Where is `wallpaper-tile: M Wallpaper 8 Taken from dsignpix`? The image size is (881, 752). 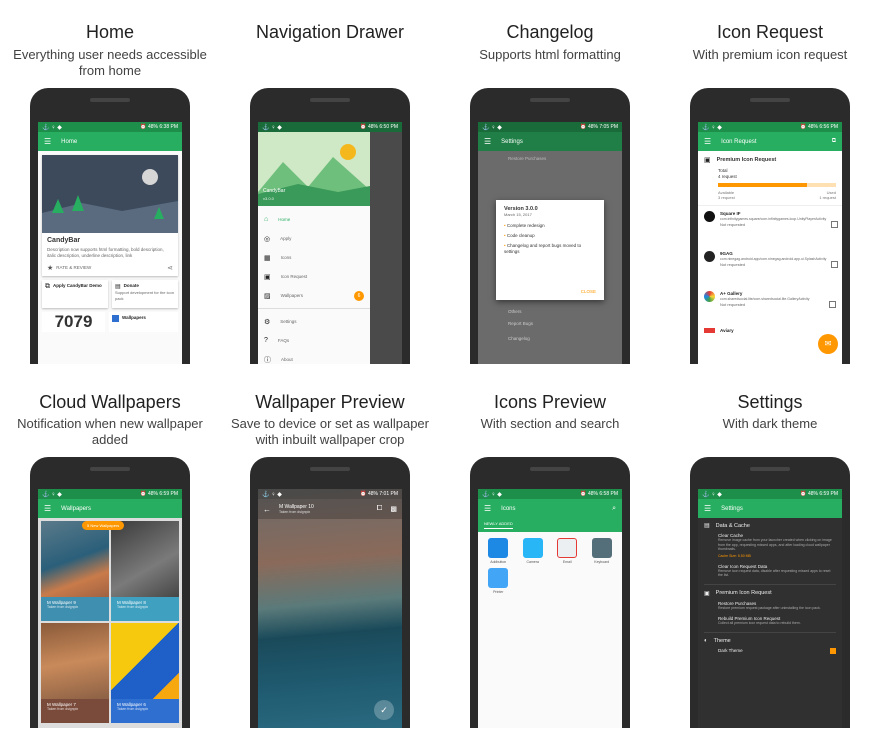
wallpaper-tile: M Wallpaper 8 Taken from dsignpix is located at coordinates (145, 571).